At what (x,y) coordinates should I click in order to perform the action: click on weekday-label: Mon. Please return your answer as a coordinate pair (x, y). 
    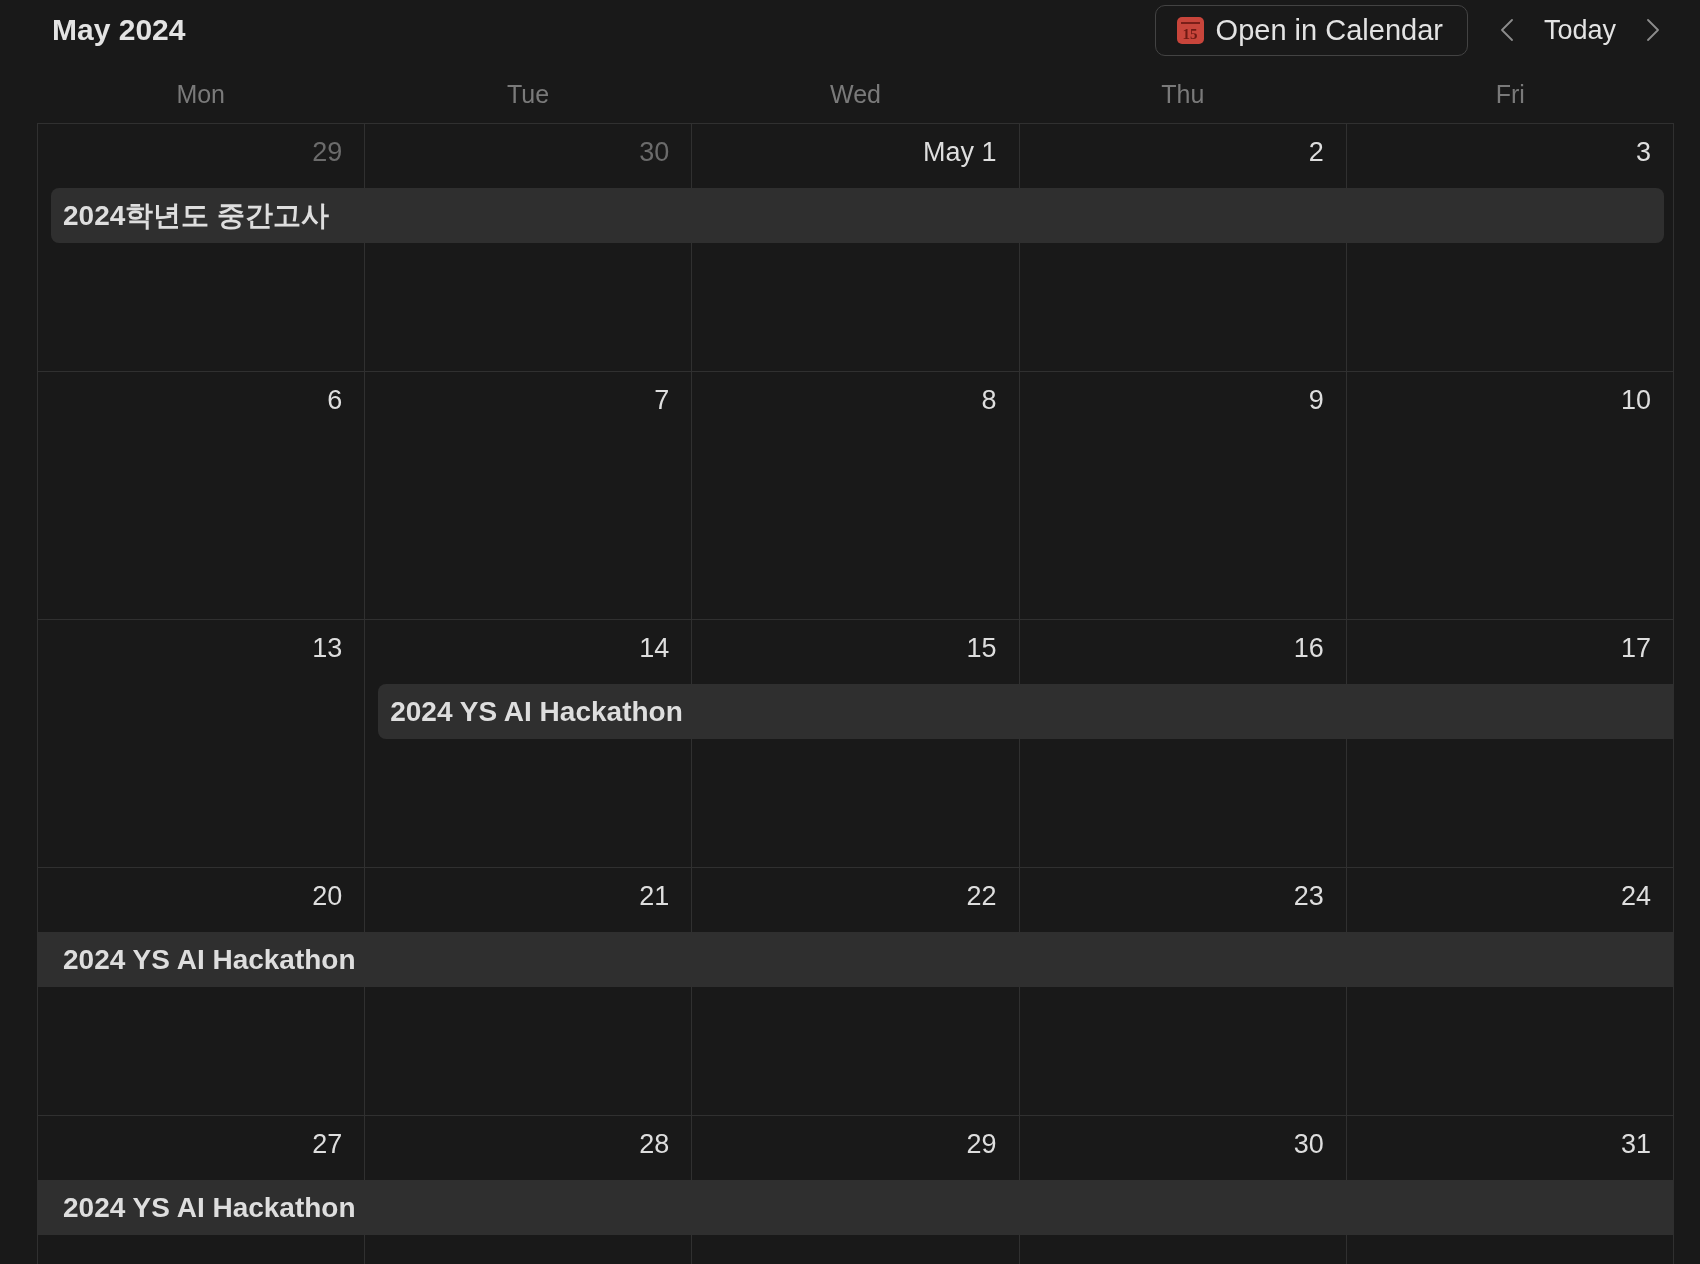
    Looking at the image, I should click on (200, 94).